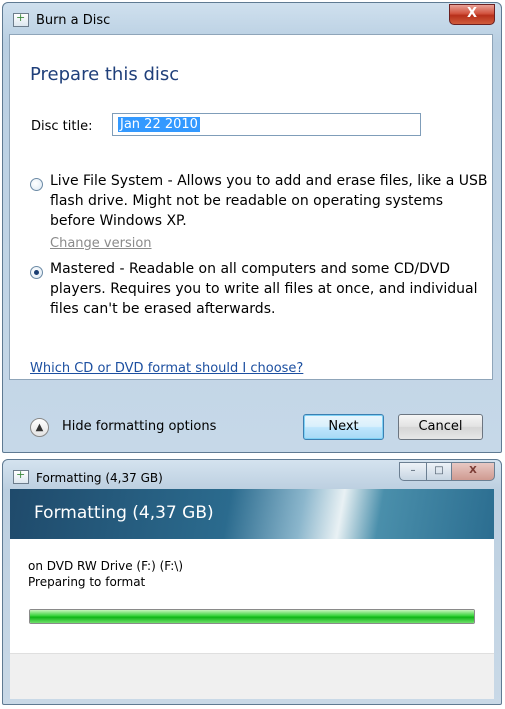  What do you see at coordinates (36, 184) in the screenshot?
I see `live-file-system-radio` at bounding box center [36, 184].